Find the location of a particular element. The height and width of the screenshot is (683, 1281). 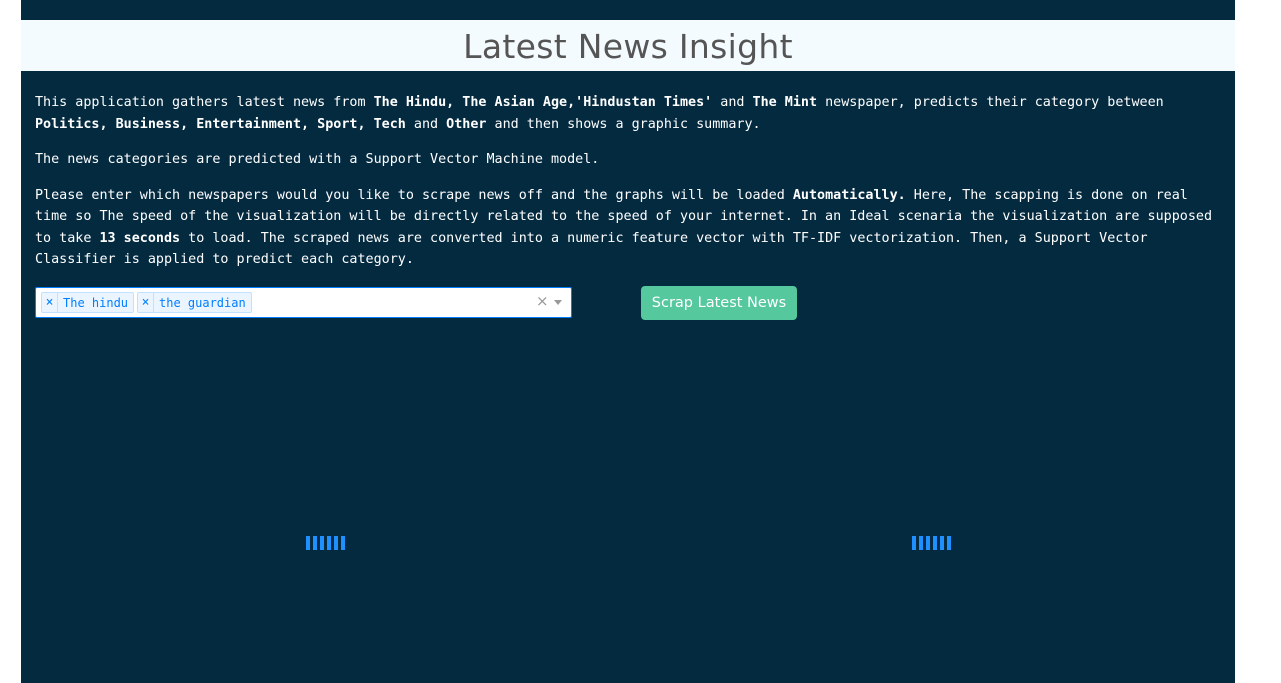

selected-chip-the-hindu: × The hindu is located at coordinates (88, 302).